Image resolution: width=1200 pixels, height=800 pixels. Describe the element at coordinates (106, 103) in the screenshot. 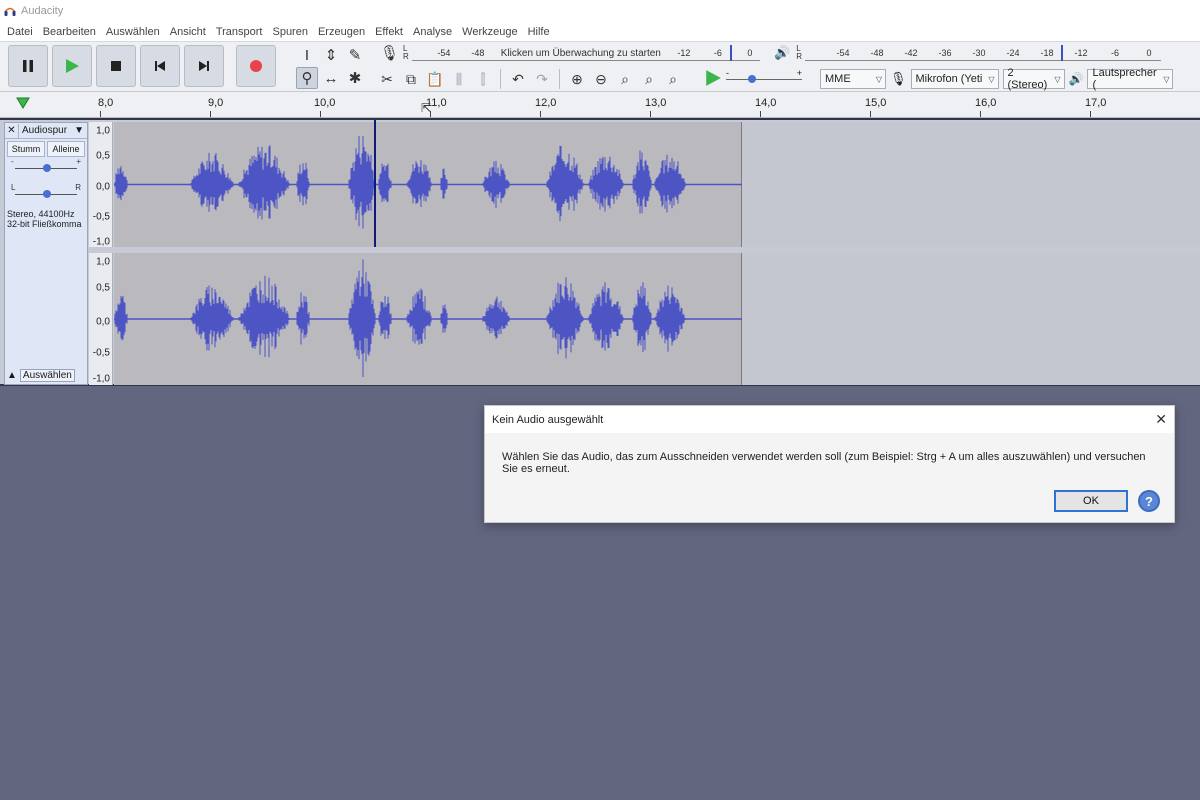

I see `ruler-tick-label: 8,0` at that location.